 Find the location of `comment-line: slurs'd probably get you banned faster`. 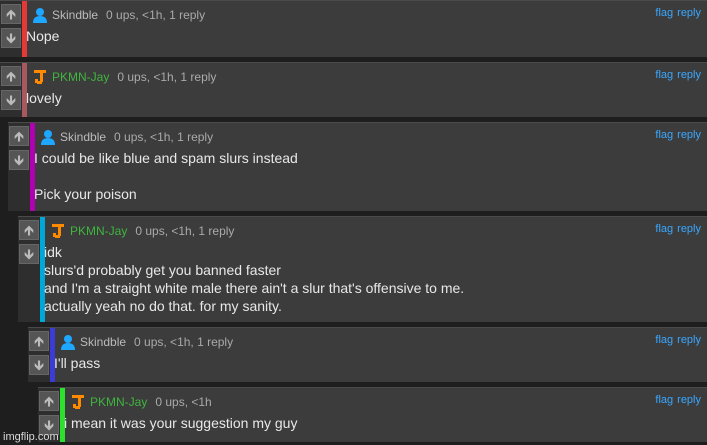

comment-line: slurs'd probably get you banned faster is located at coordinates (162, 270).